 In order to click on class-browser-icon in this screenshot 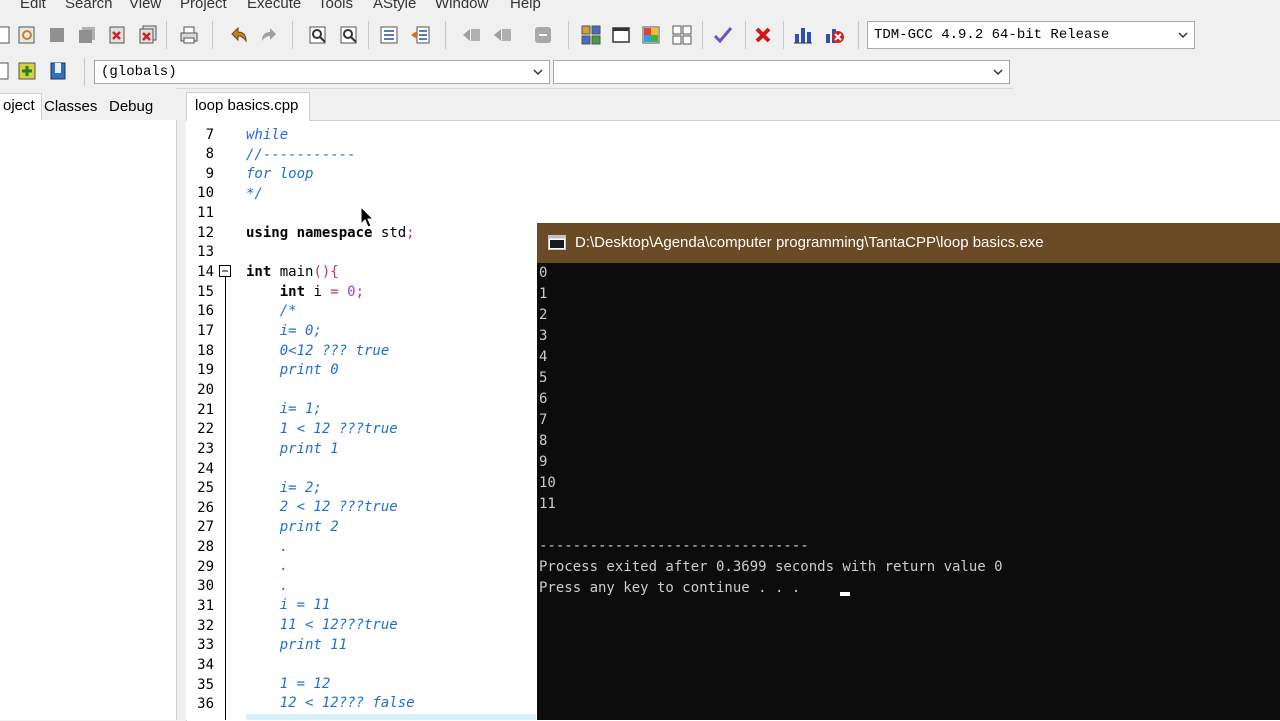, I will do `click(6, 71)`.